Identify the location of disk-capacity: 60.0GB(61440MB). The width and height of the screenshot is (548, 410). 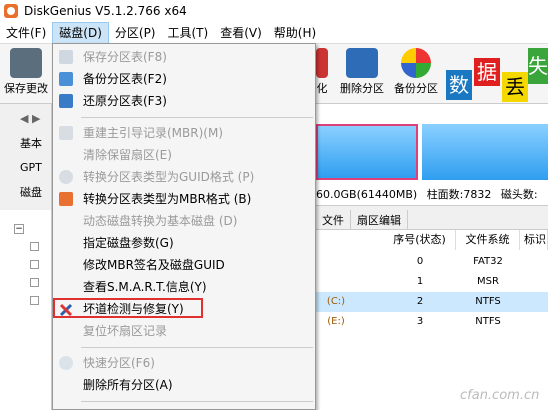
(367, 194).